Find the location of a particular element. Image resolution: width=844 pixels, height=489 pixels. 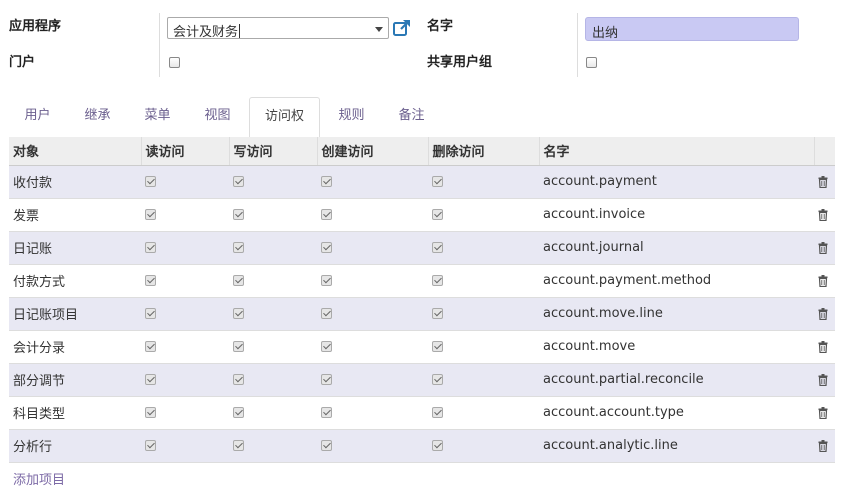

column-header-object: 对象 is located at coordinates (75, 151).